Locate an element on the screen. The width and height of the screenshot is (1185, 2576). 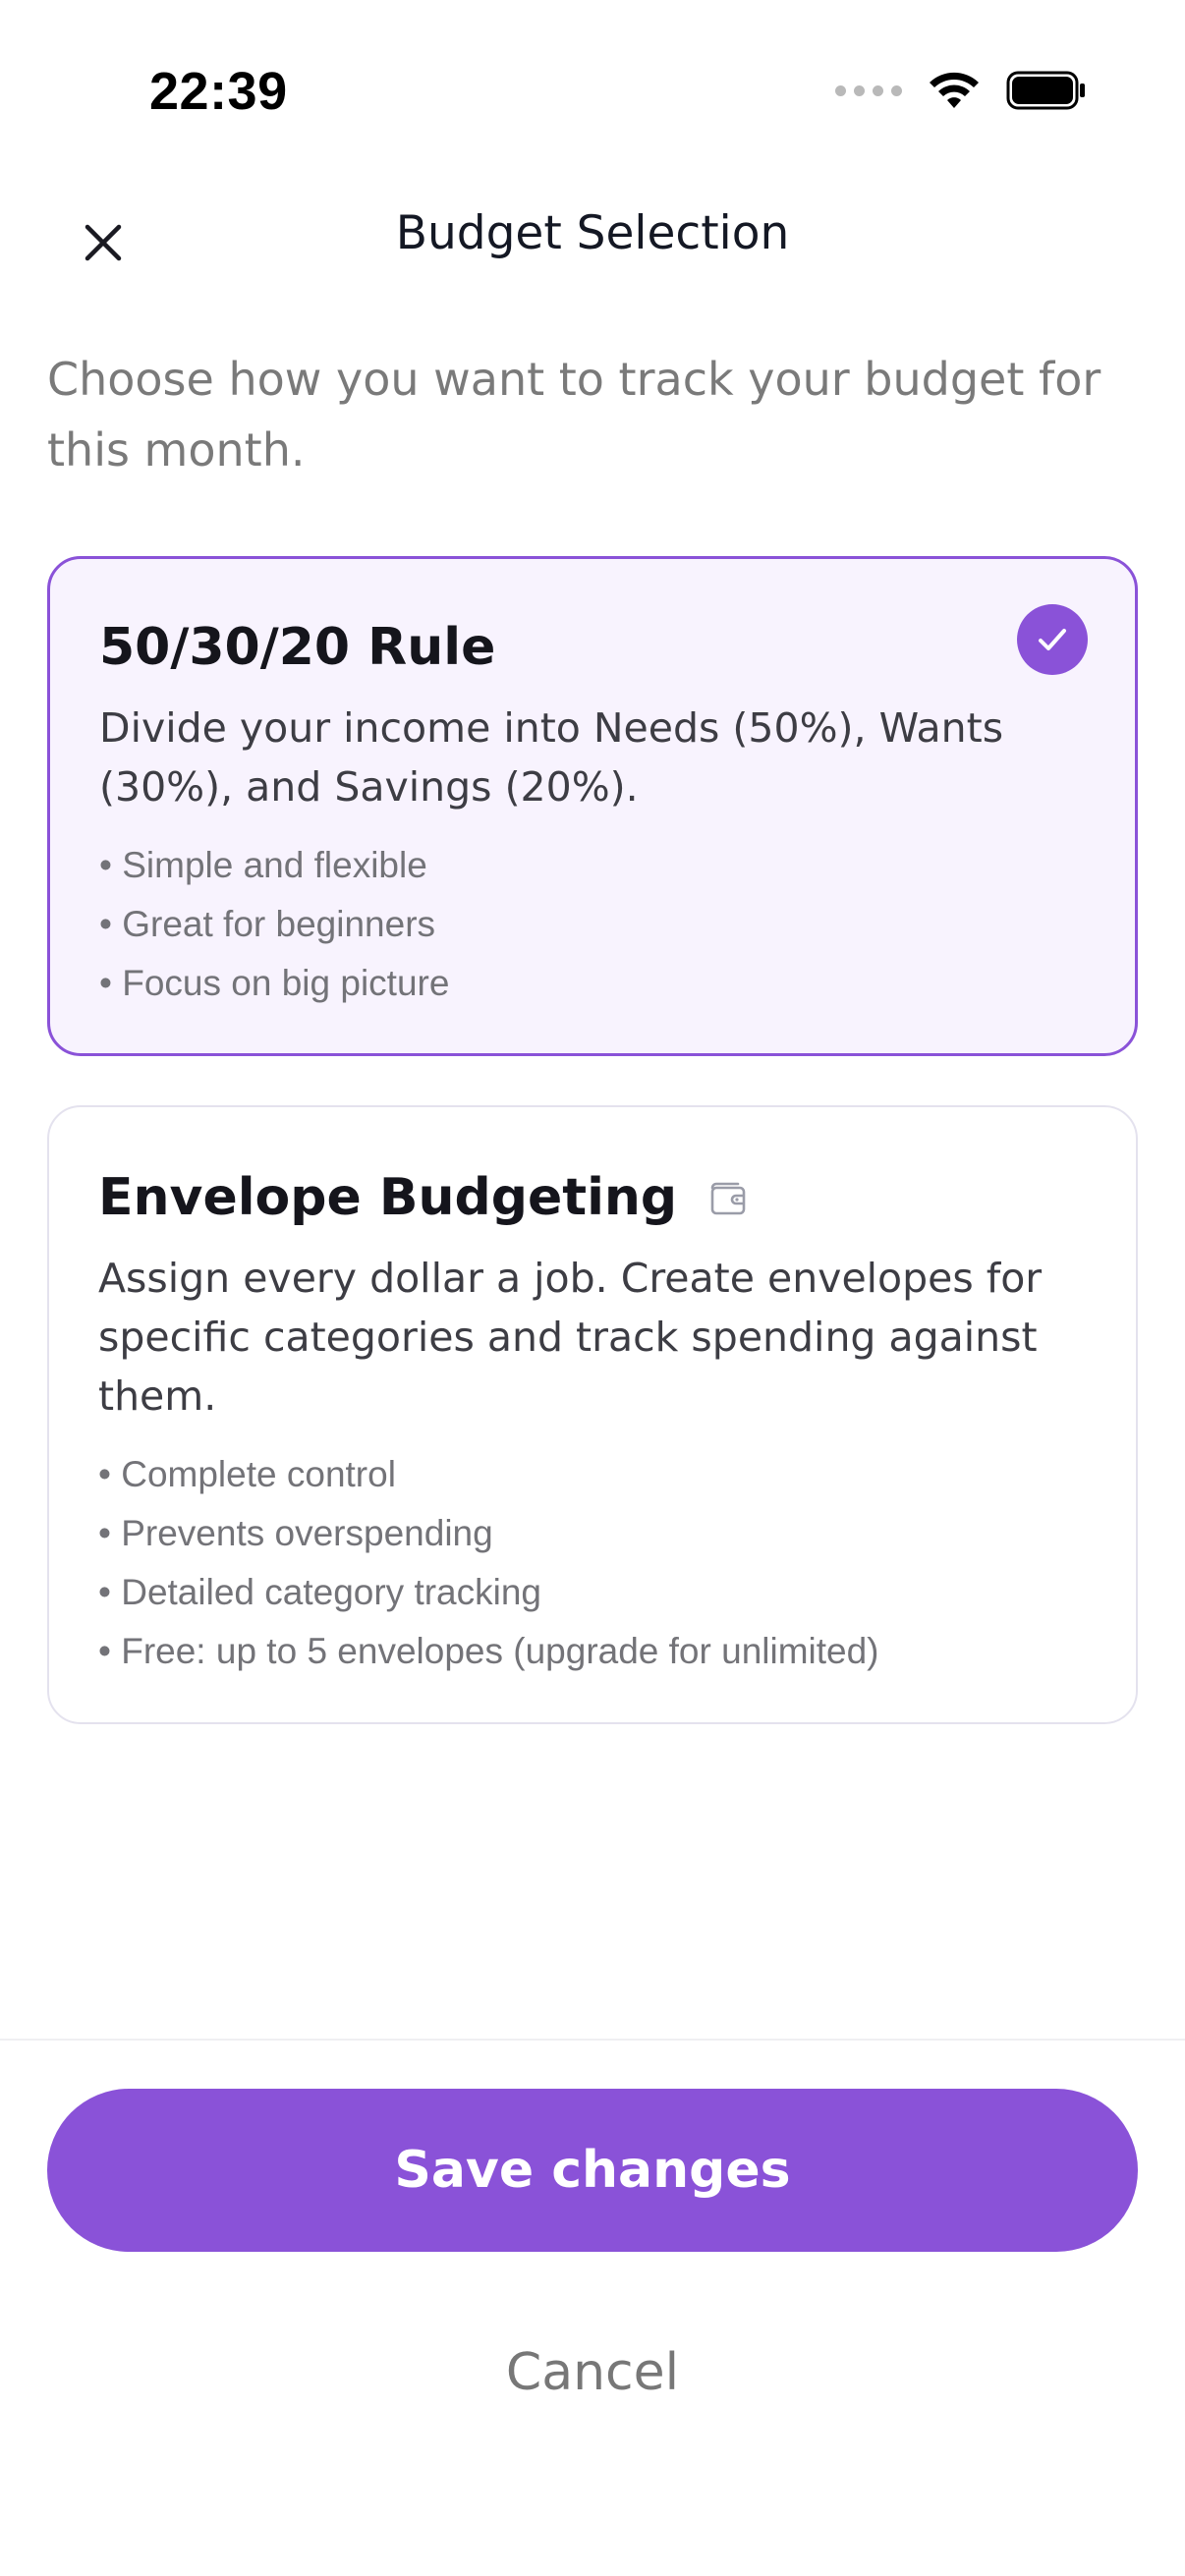
option-title: Envelope Budgeting is located at coordinates (592, 1197).